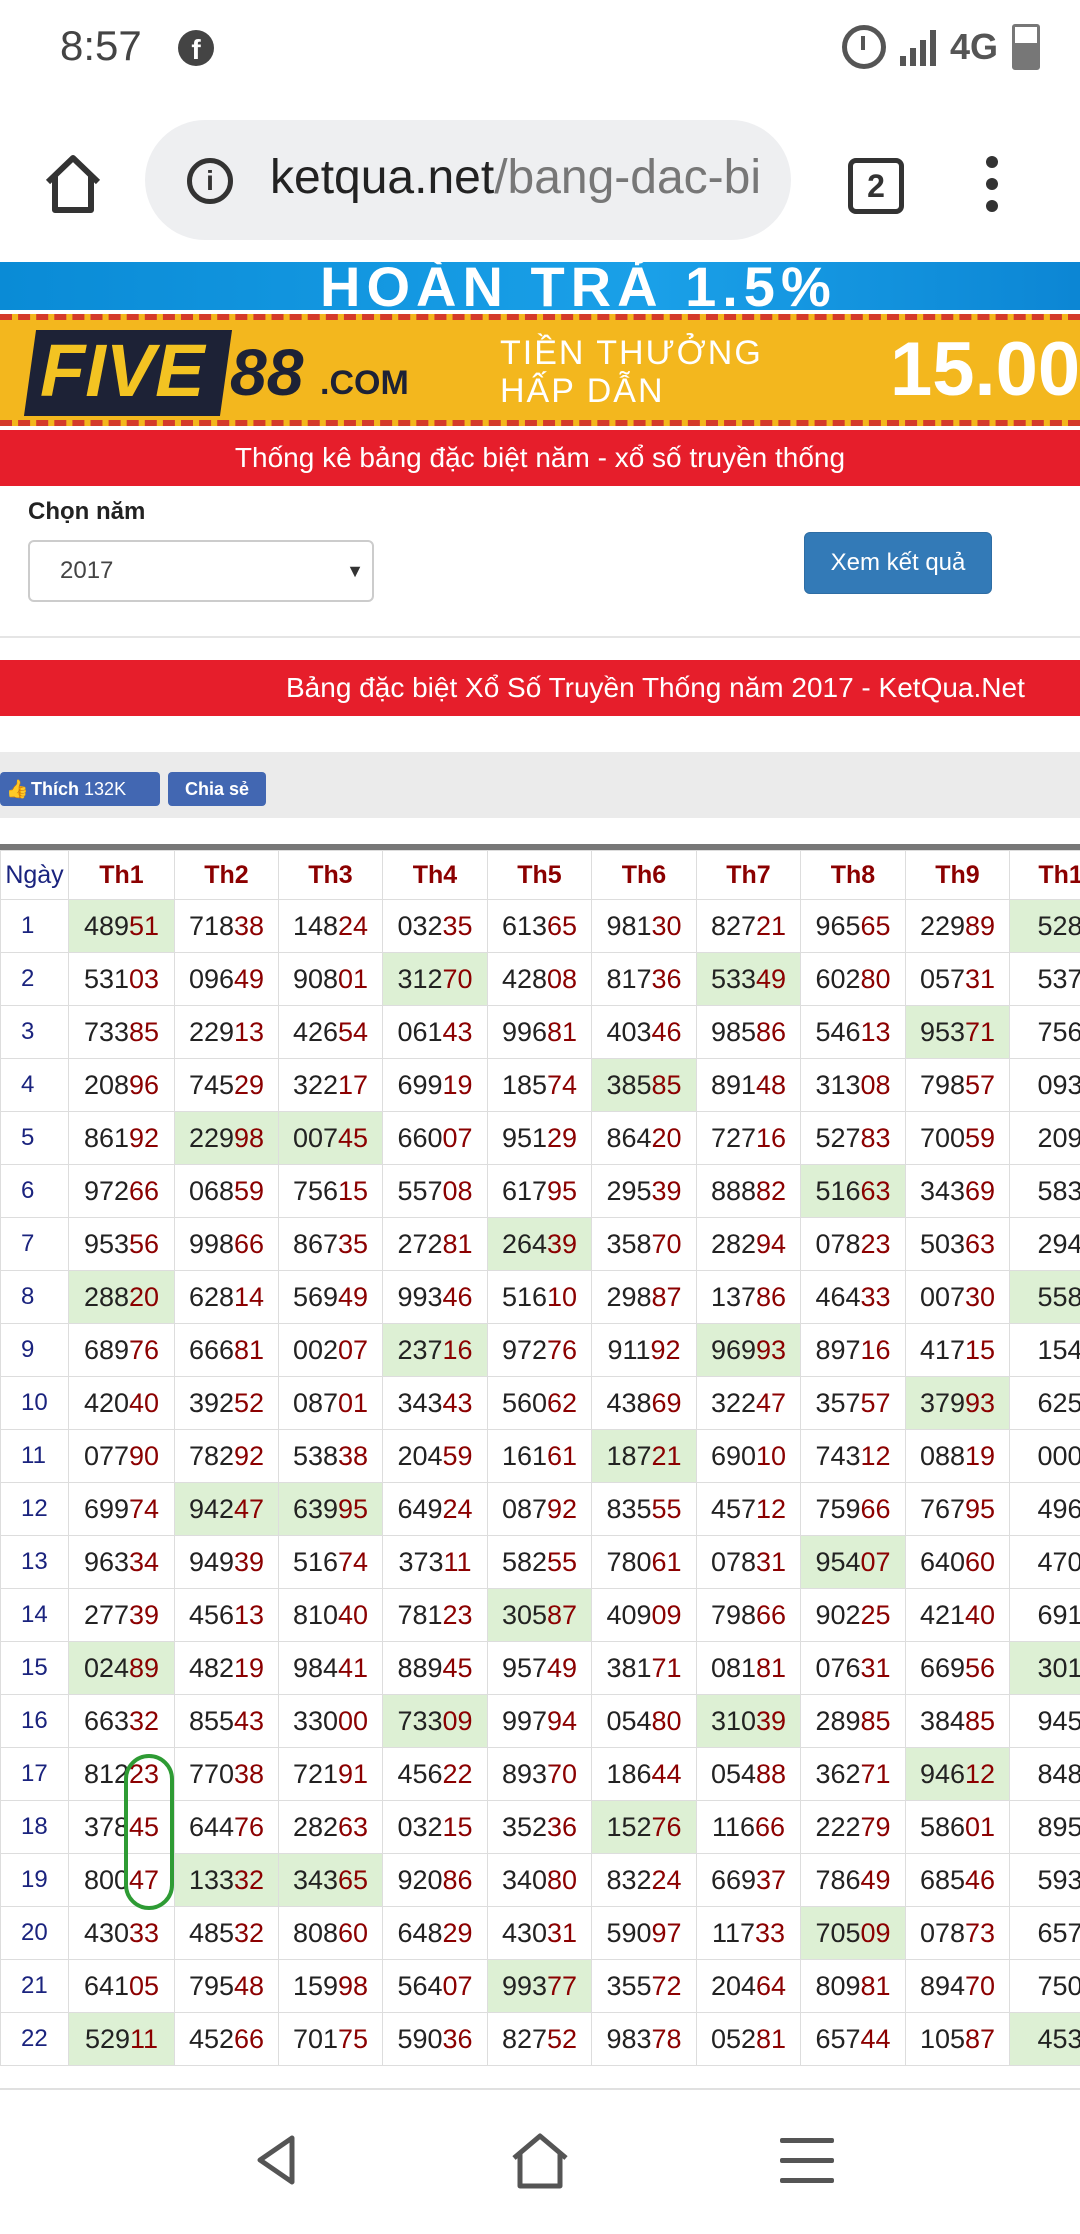  What do you see at coordinates (749, 1721) in the screenshot?
I see `result-cell: 31039` at bounding box center [749, 1721].